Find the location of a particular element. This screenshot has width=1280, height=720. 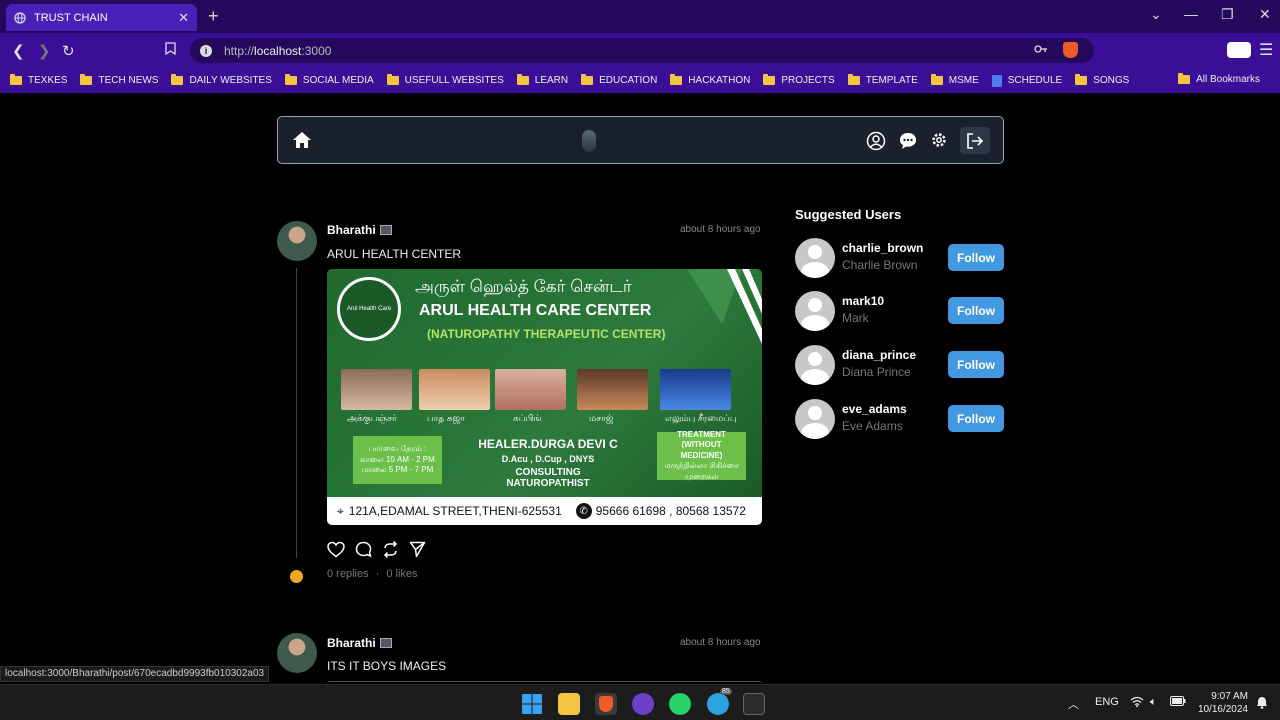

app-logo-icon is located at coordinates (589, 141).